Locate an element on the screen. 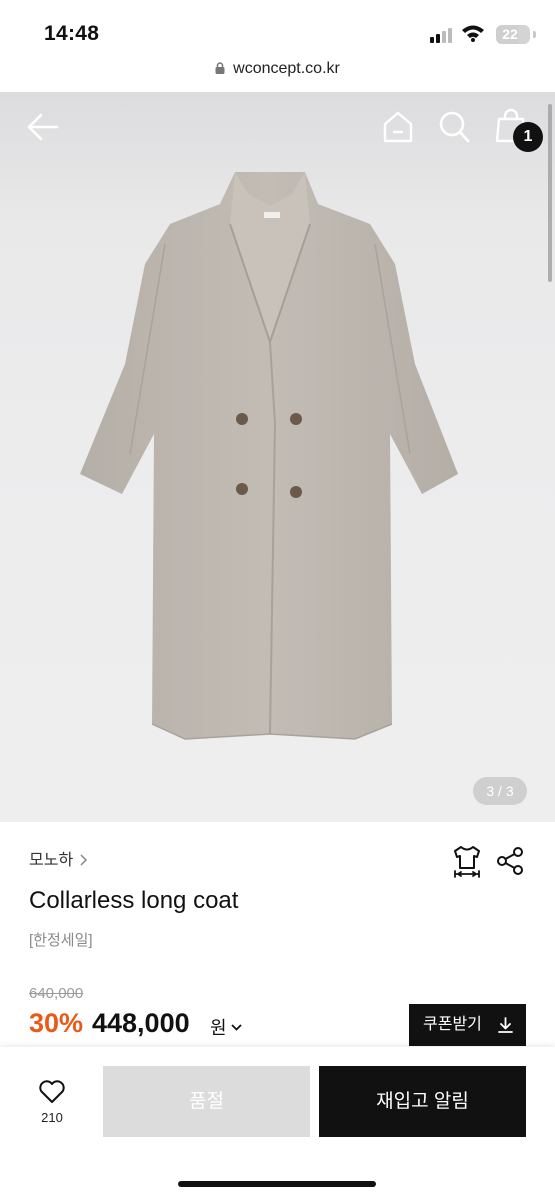  wifi-icon is located at coordinates (473, 33).